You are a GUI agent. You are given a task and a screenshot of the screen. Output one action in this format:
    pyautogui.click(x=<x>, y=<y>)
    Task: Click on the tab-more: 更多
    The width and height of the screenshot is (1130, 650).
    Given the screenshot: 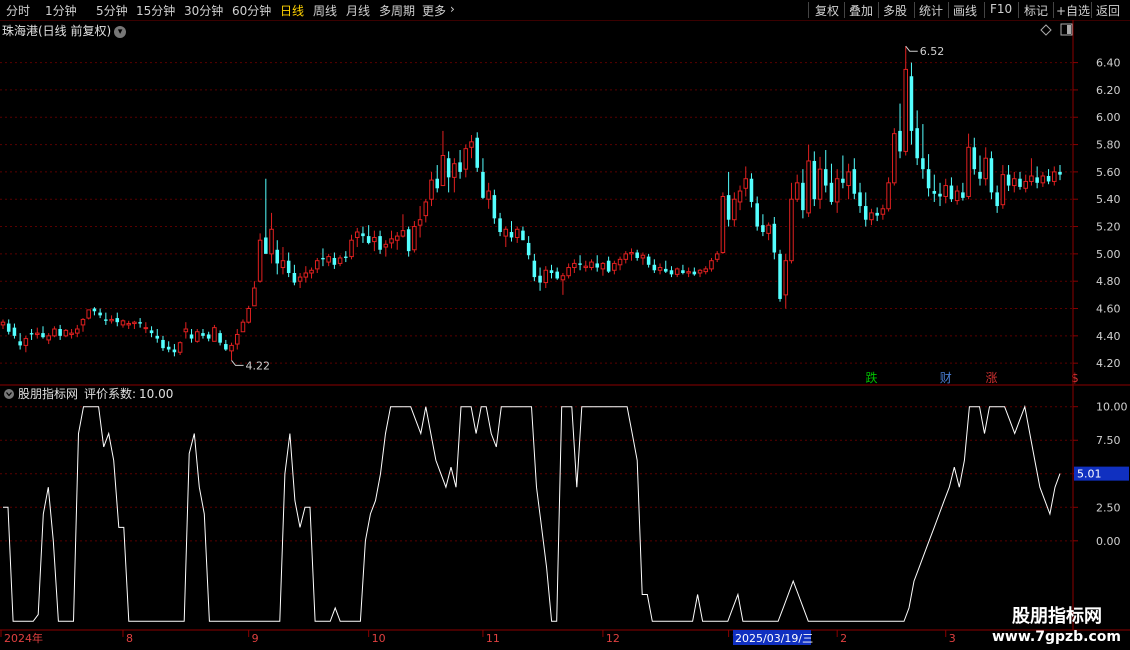 What is the action you would take?
    pyautogui.click(x=434, y=10)
    